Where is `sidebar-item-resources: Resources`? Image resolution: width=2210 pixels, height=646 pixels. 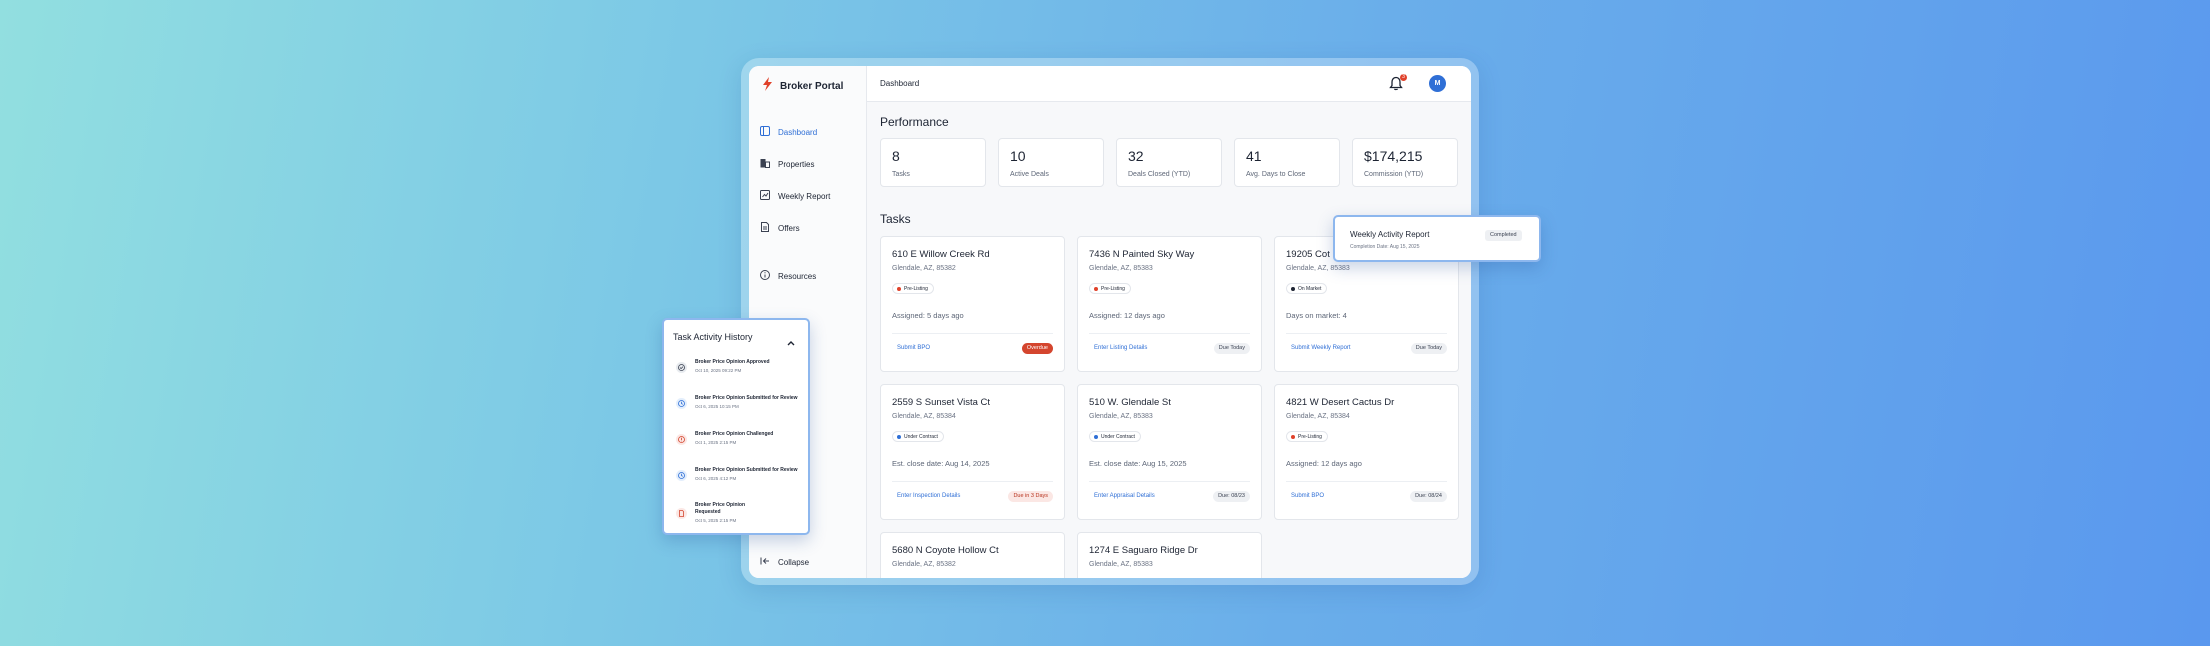
sidebar-item-resources: Resources is located at coordinates (807, 276).